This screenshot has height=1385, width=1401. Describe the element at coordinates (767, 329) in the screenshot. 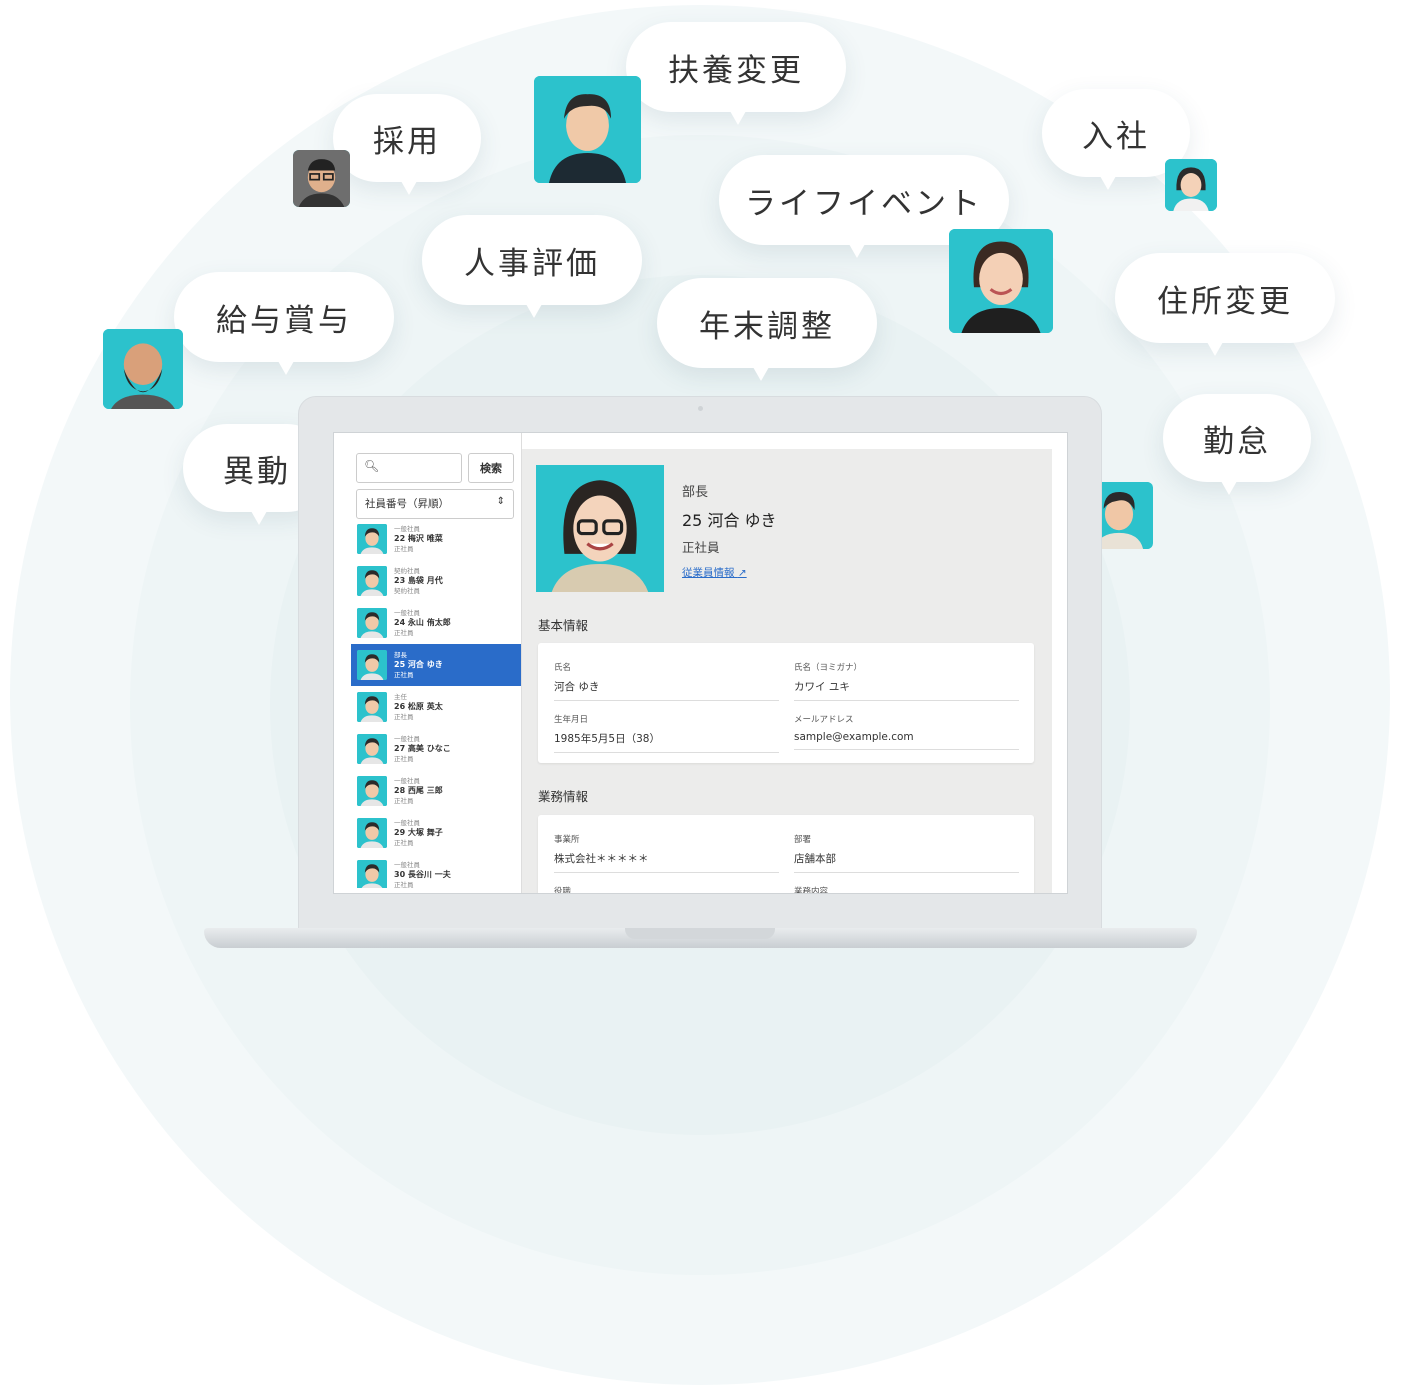

I see `bubble-nenmatsu-chosei: 年末調整` at that location.